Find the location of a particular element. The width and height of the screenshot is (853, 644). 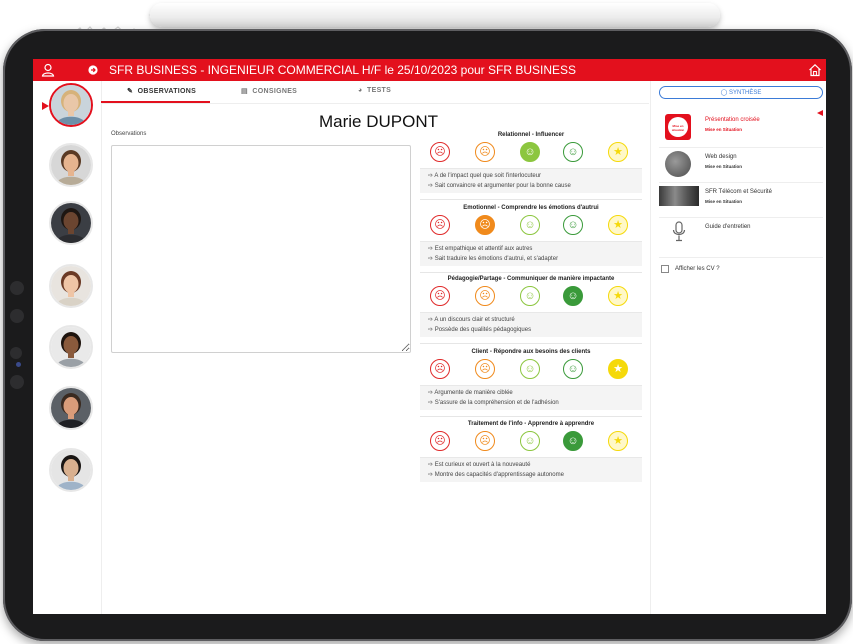

tab-observations: ✎ OBSERVATIONS is located at coordinates (161, 91).